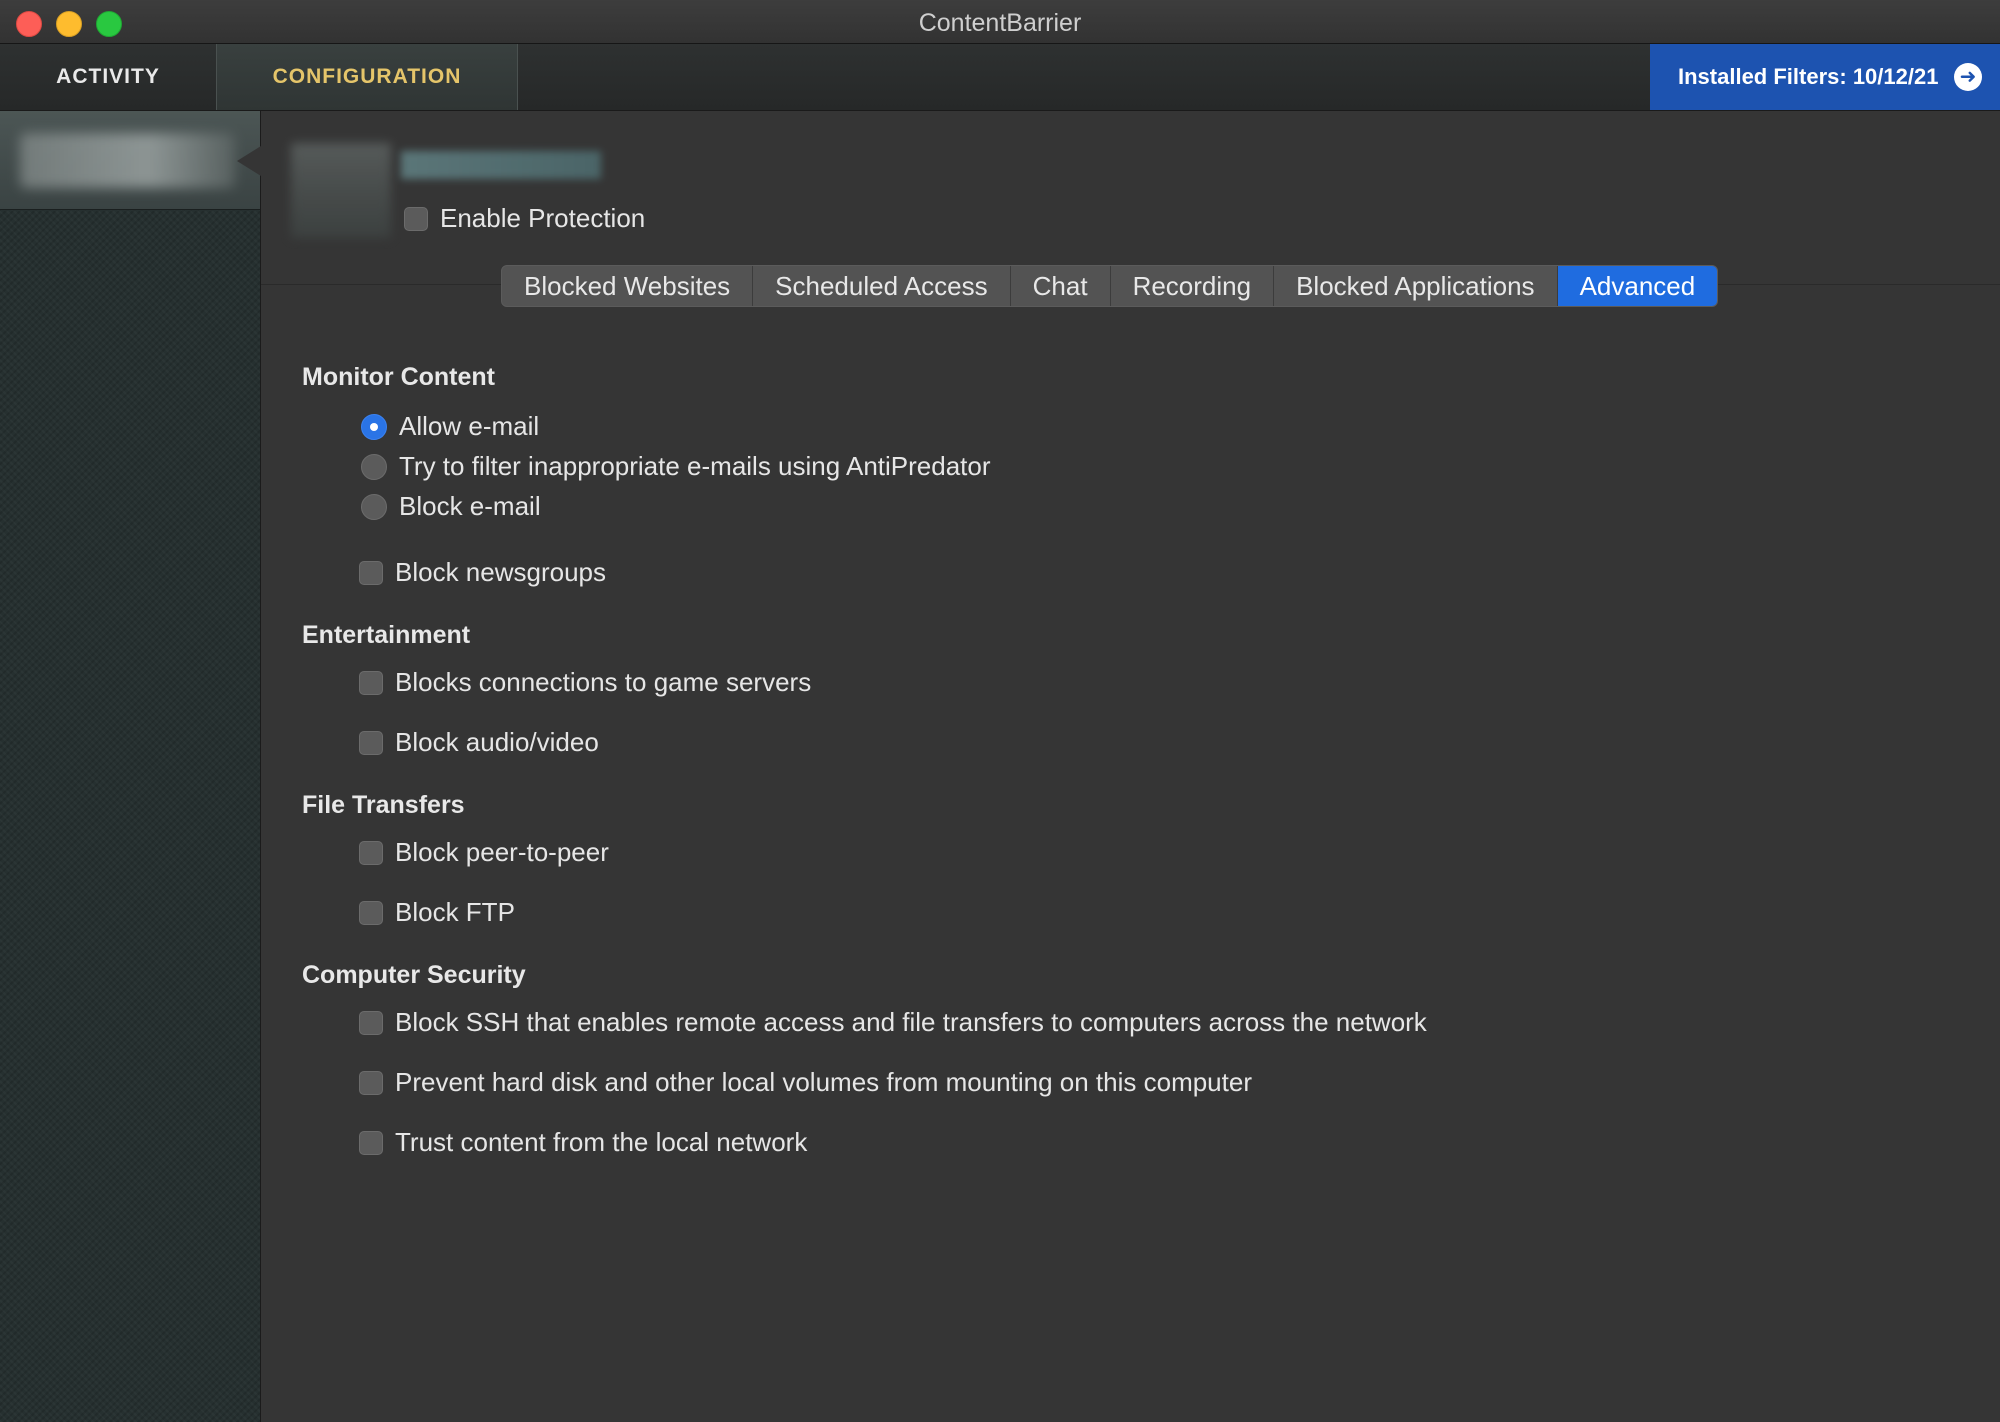 This screenshot has height=1422, width=2000. What do you see at coordinates (502, 852) in the screenshot?
I see `block-p2p-label: Block peer-to-peer` at bounding box center [502, 852].